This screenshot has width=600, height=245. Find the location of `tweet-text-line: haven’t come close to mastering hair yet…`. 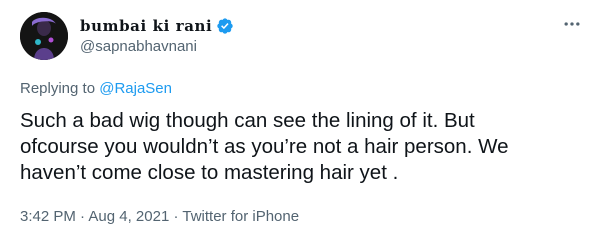

tweet-text-line: haven’t come close to mastering hair yet… is located at coordinates (209, 172).